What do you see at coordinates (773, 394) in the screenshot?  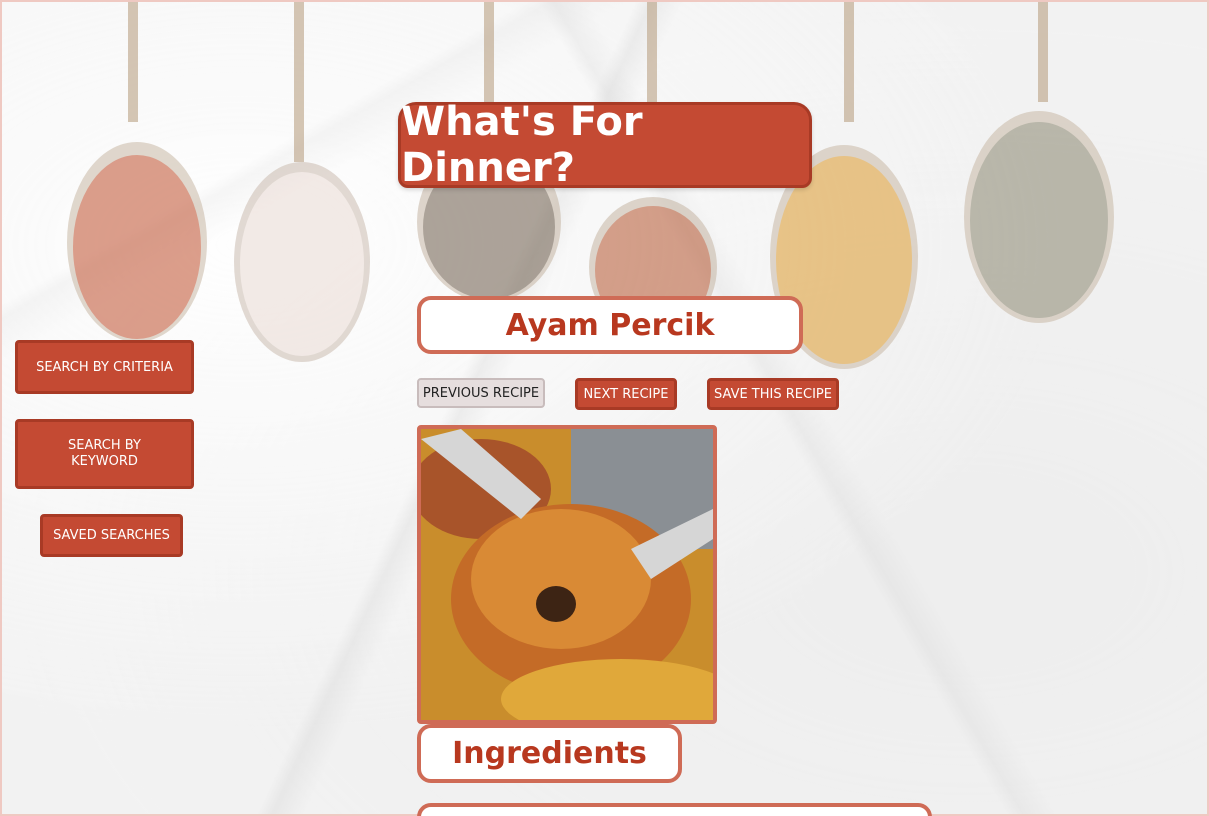 I see `save-recipe-button: SAVE THIS RECIPE` at bounding box center [773, 394].